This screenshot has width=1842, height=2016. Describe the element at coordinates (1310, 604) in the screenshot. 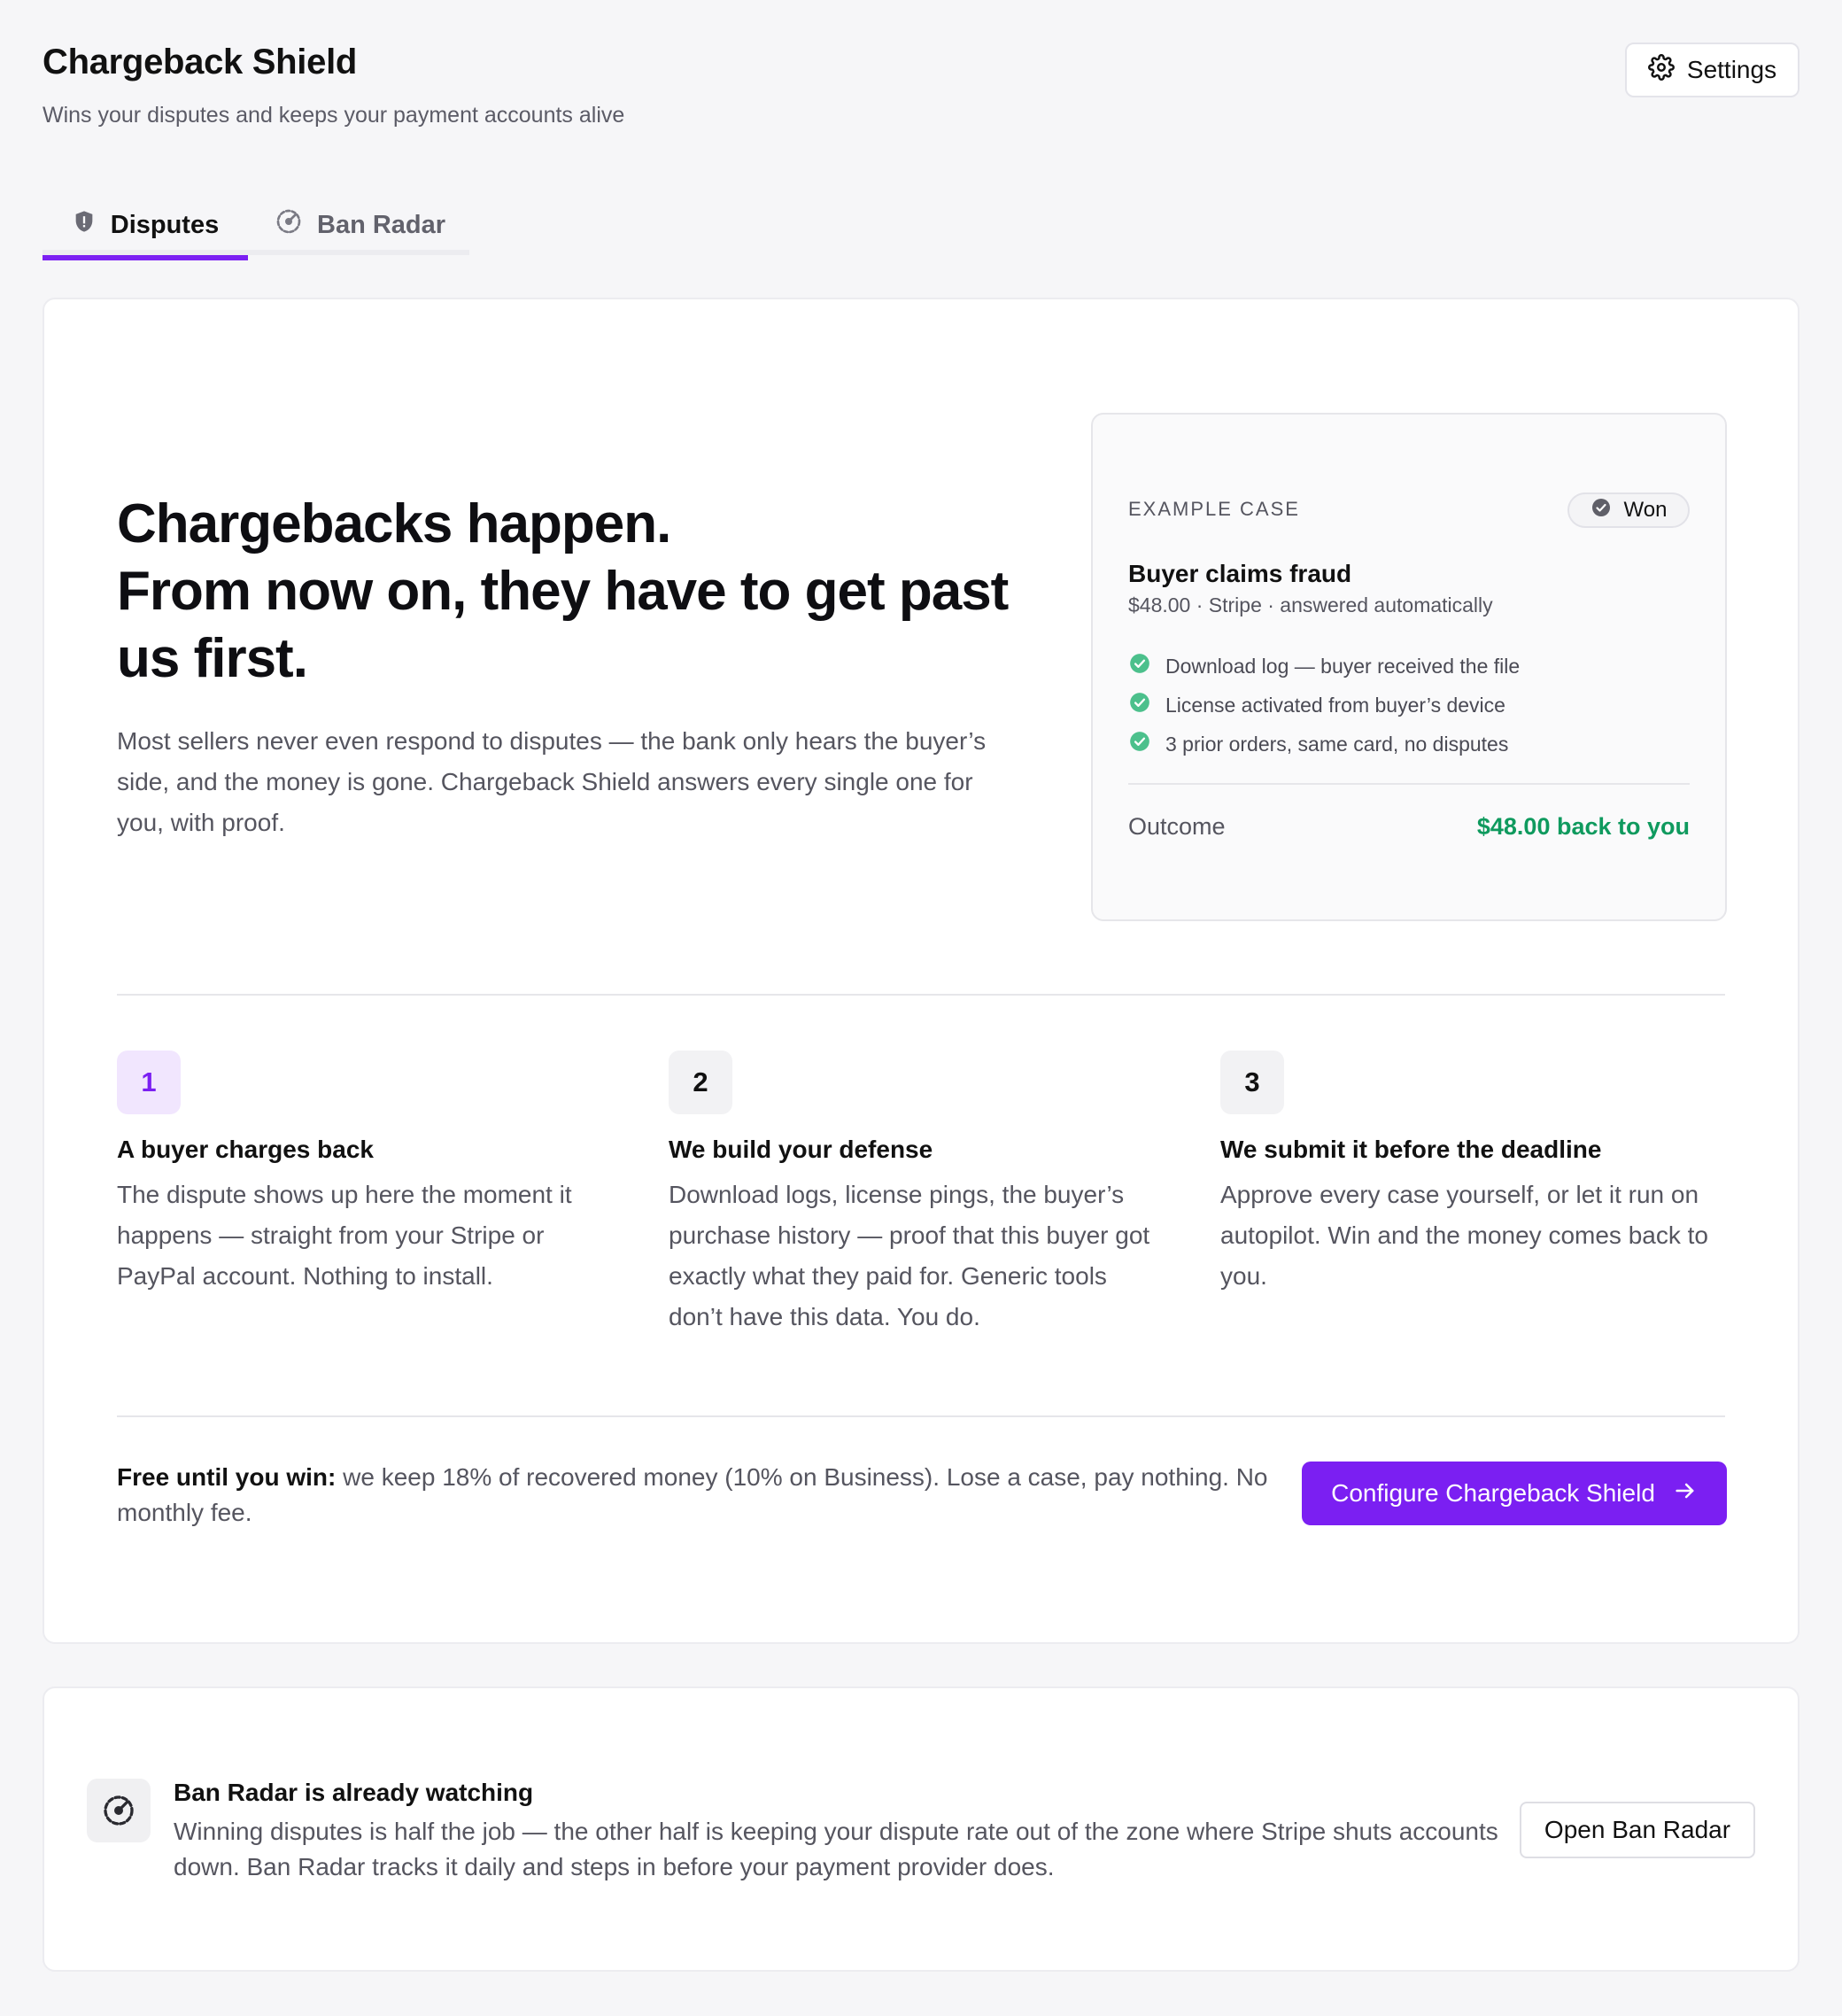

I see `example-case-meta: $48.00 · Stripe · answered automatically` at that location.